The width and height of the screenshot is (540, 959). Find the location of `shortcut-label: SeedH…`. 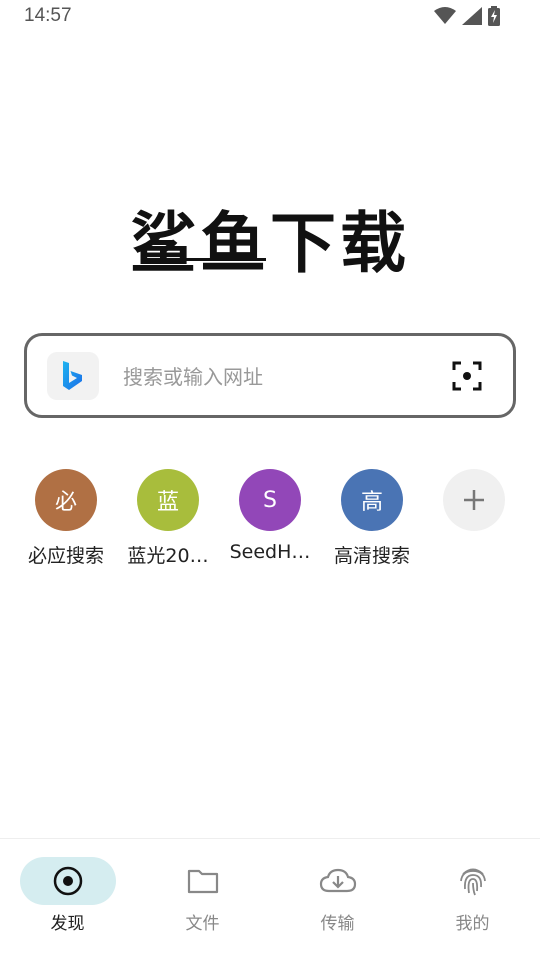

shortcut-label: SeedH… is located at coordinates (270, 552).